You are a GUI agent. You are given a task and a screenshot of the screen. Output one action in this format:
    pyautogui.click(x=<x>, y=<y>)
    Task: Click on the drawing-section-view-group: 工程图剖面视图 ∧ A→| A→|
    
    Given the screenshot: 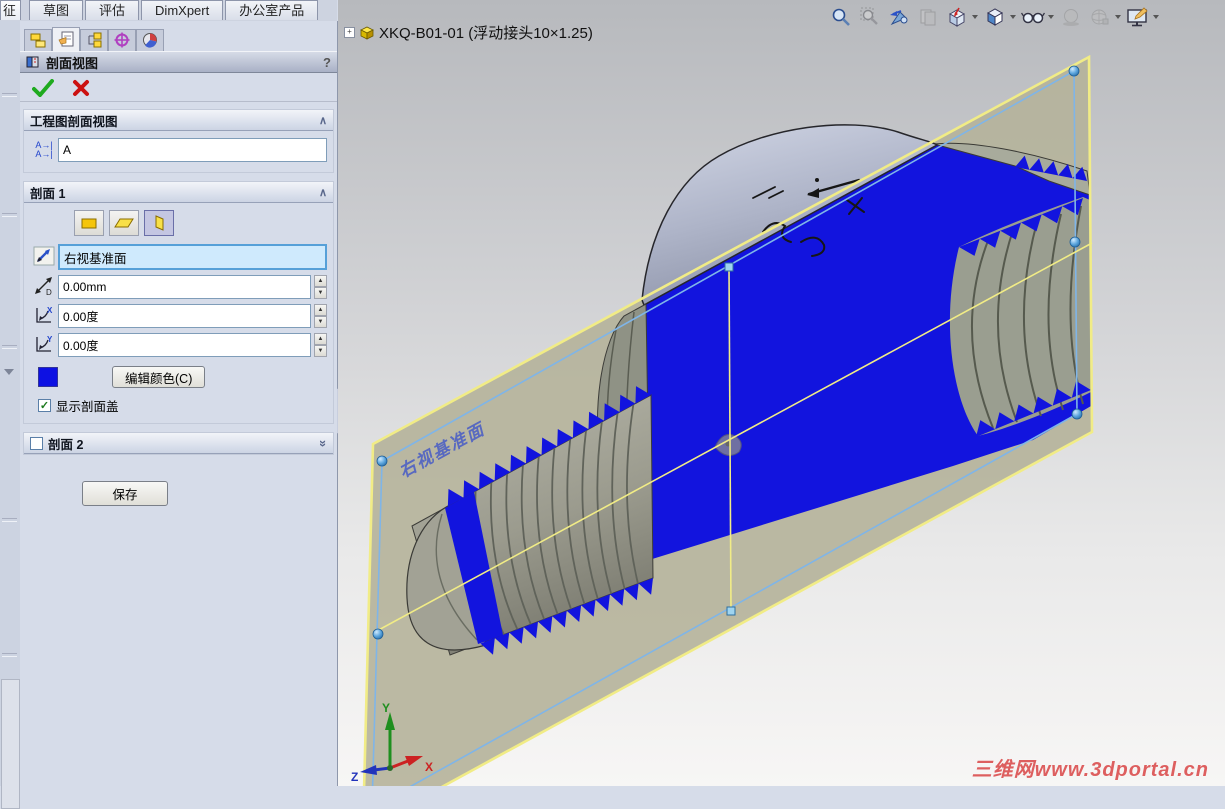 What is the action you would take?
    pyautogui.click(x=178, y=141)
    